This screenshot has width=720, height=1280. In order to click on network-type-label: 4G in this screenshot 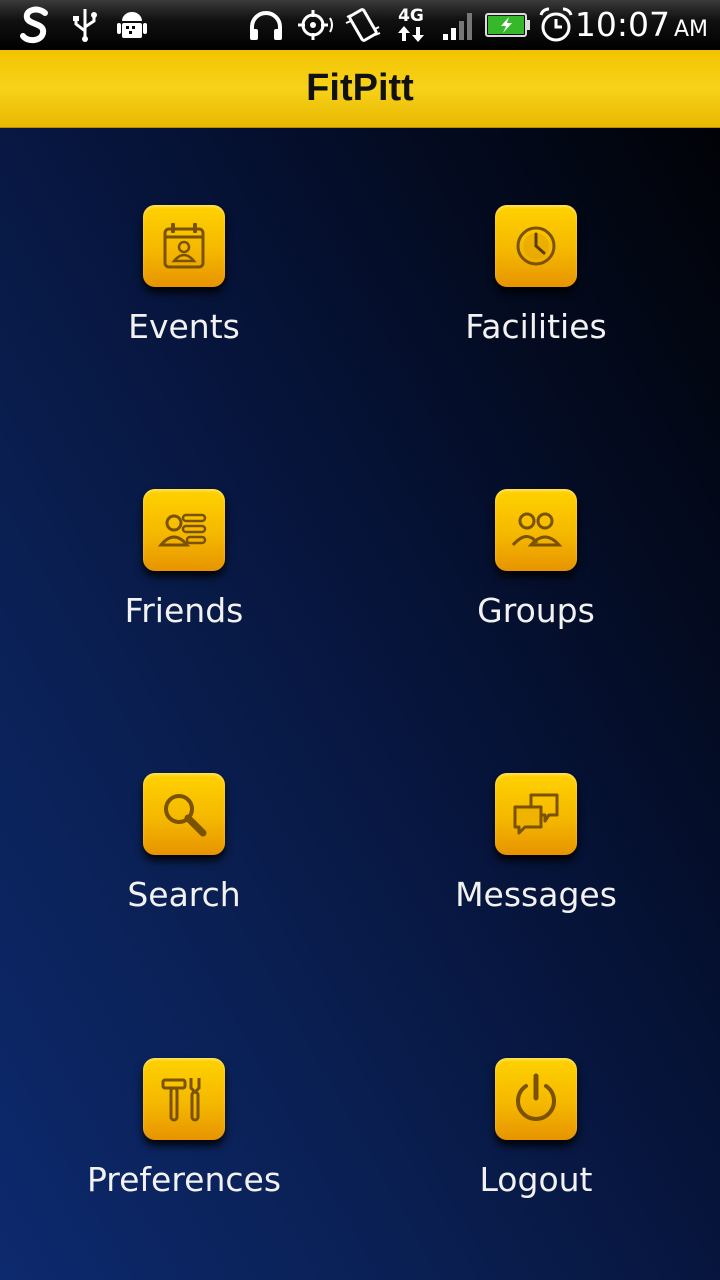, I will do `click(411, 16)`.